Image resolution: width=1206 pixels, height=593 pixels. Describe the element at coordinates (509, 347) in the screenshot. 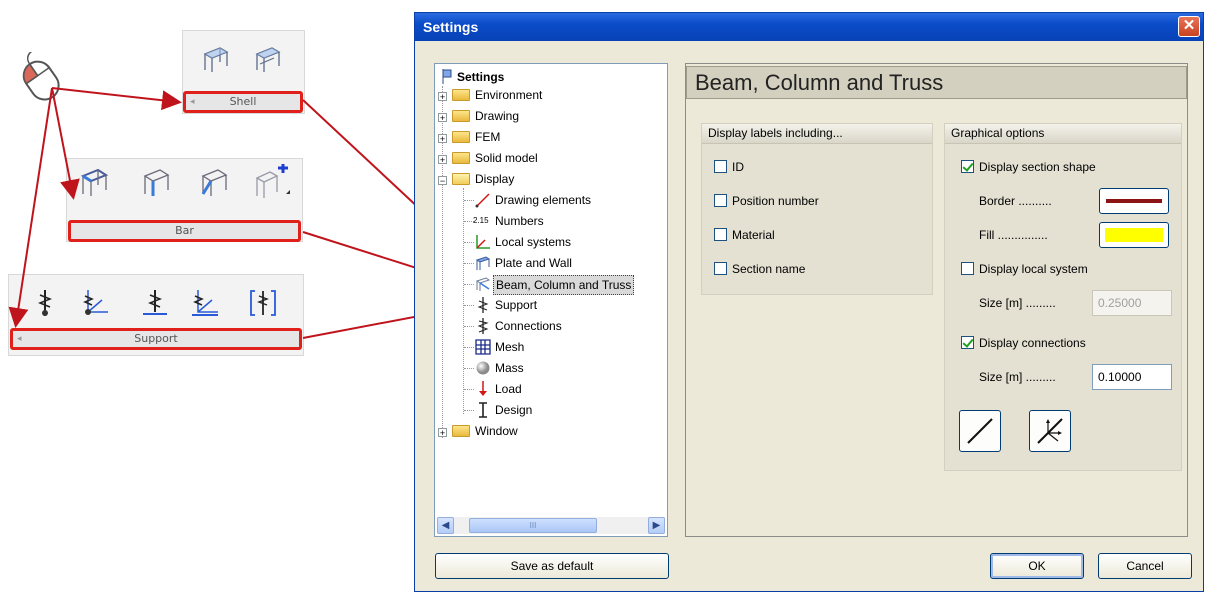

I see `tree-item-mesh: Mesh` at that location.